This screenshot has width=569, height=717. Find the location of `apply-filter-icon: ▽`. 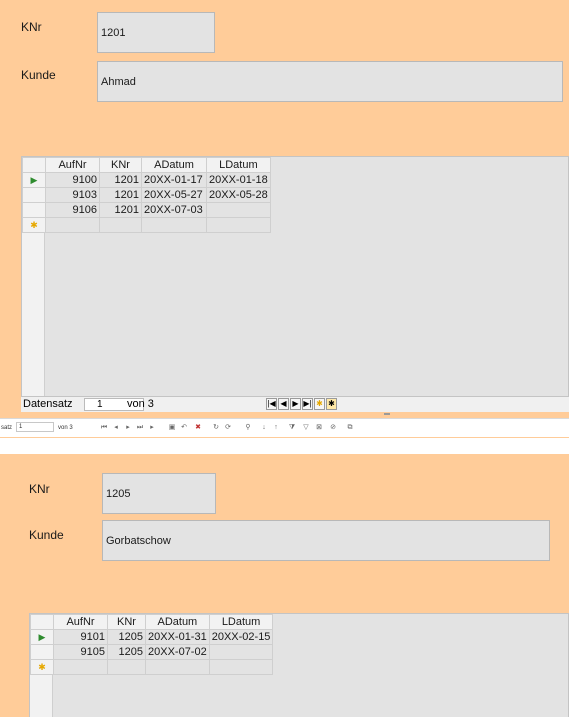

apply-filter-icon: ▽ is located at coordinates (306, 427).